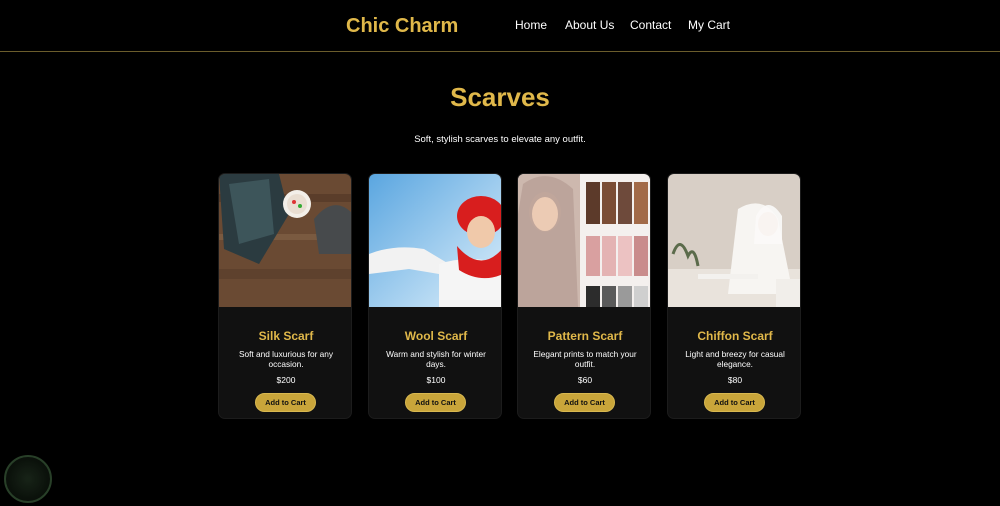 This screenshot has height=506, width=1000. Describe the element at coordinates (436, 359) in the screenshot. I see `product-description: Warm and stylish for winter days.` at that location.